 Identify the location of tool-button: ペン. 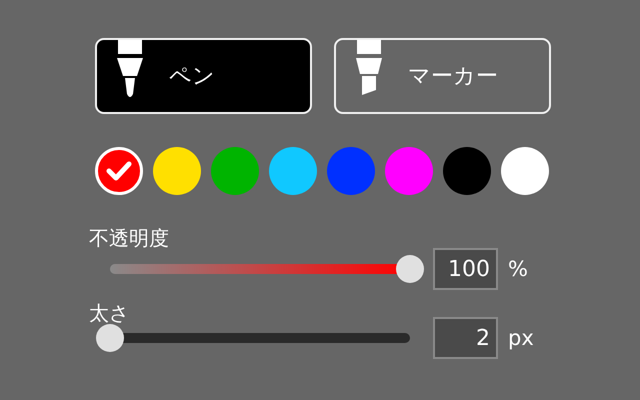
(203, 76).